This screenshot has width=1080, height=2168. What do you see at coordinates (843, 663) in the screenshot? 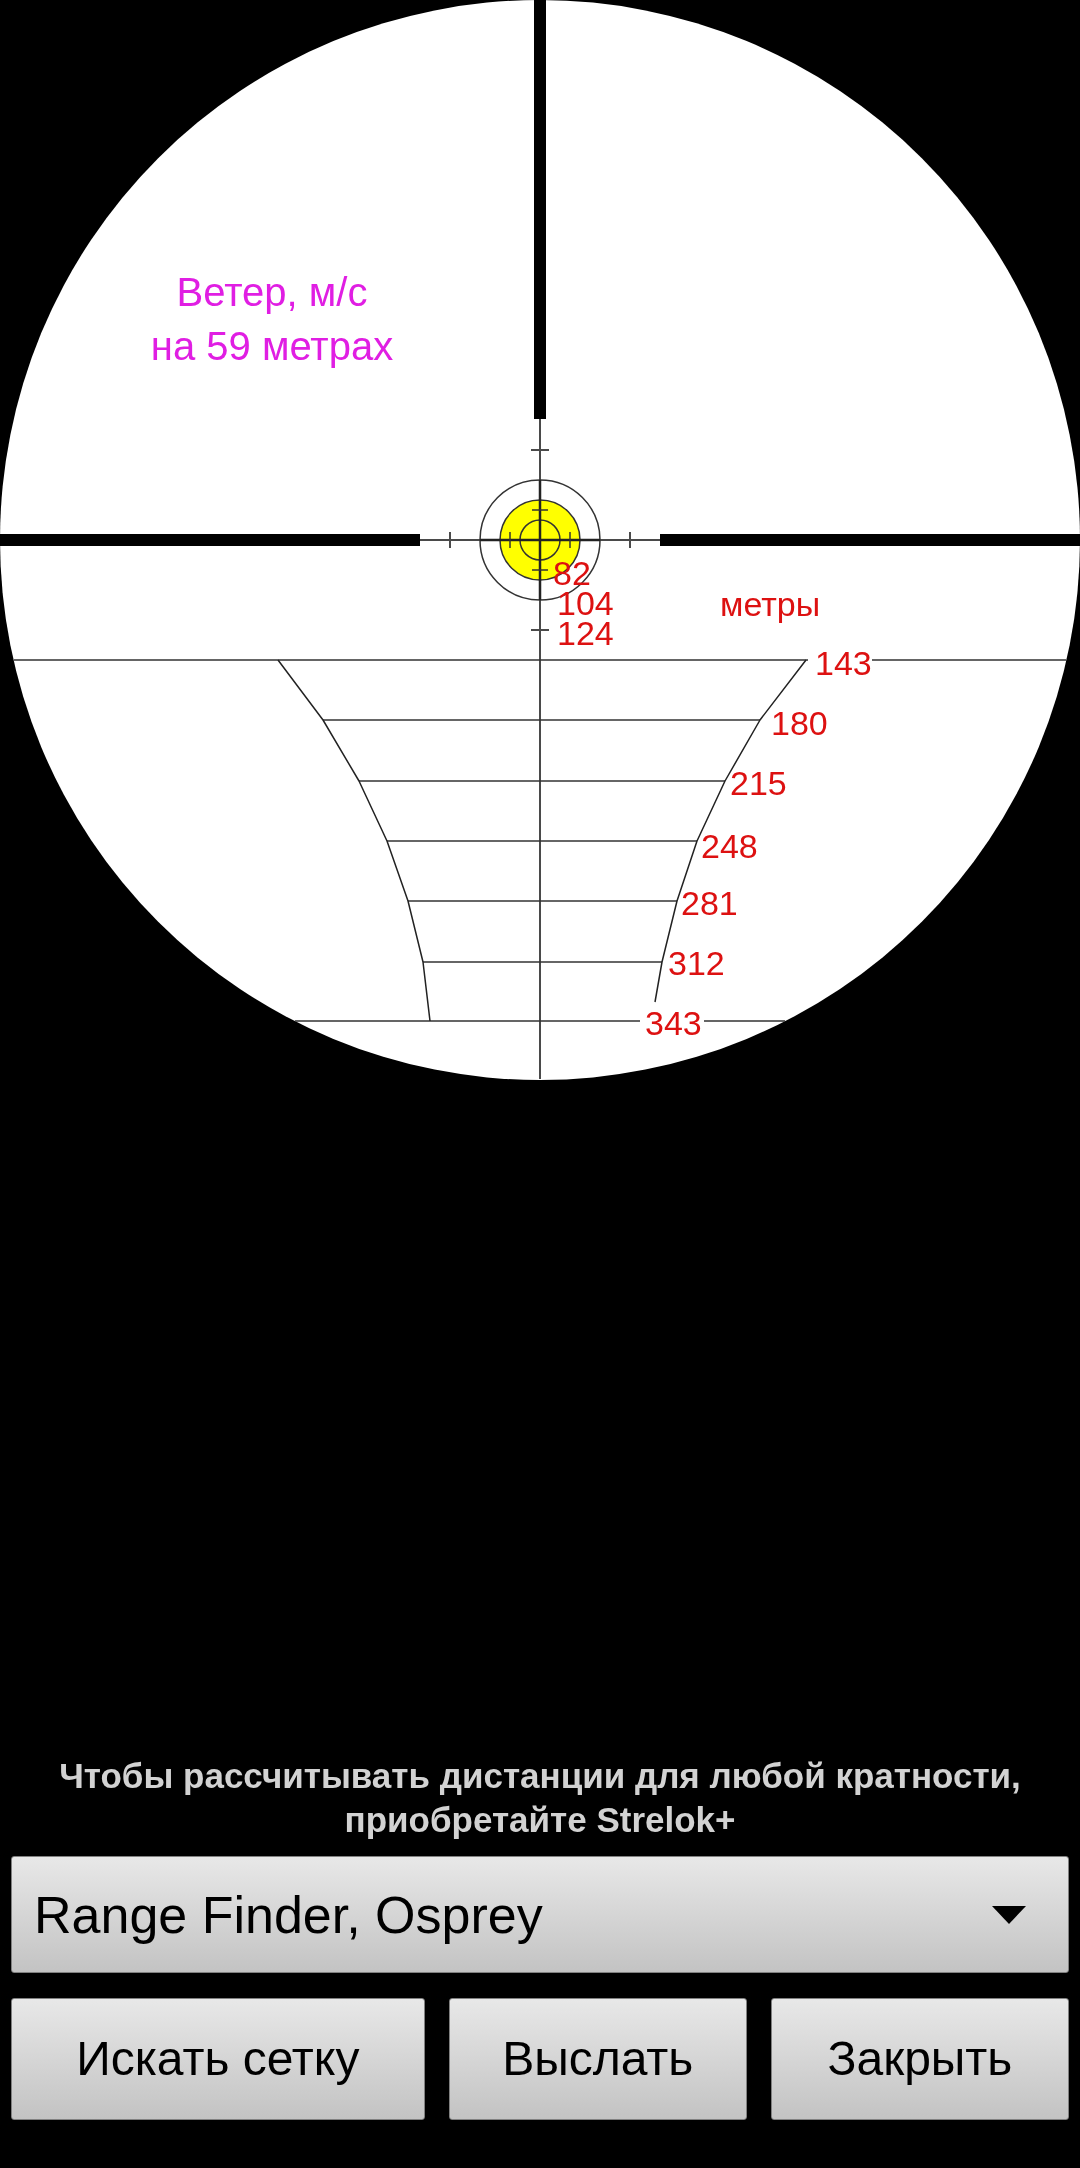
I see `range-label: 143` at bounding box center [843, 663].